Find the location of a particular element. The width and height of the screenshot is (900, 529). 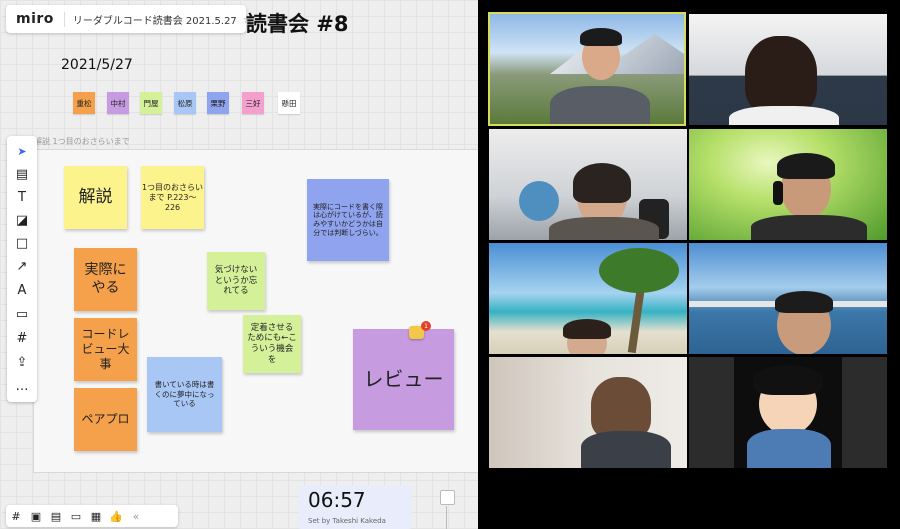

comment-tool-icon: ▭ is located at coordinates (22, 314).